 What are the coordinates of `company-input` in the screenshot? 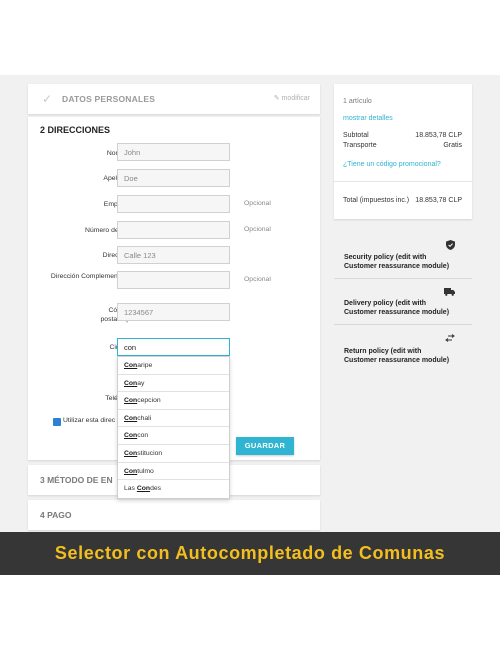 It's located at (173, 204).